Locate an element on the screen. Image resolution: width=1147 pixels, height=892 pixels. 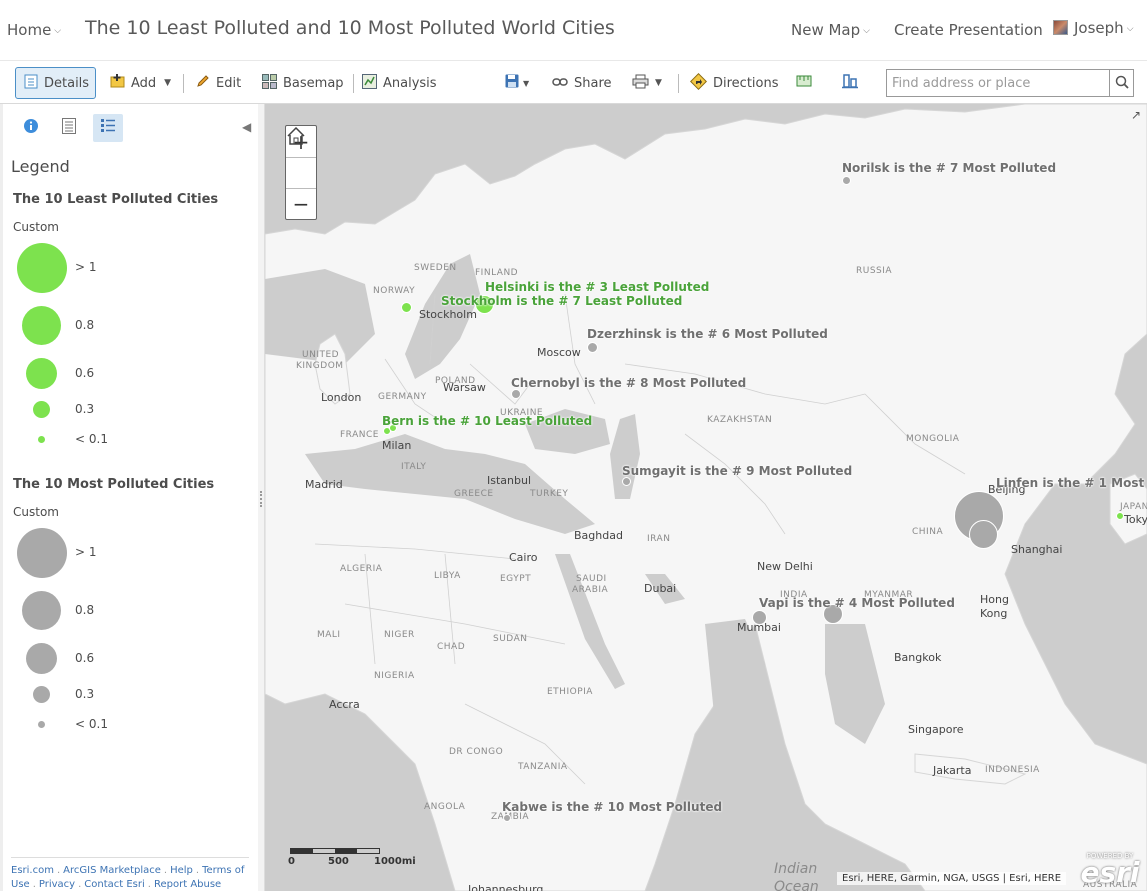
details-icon is located at coordinates (31, 83).